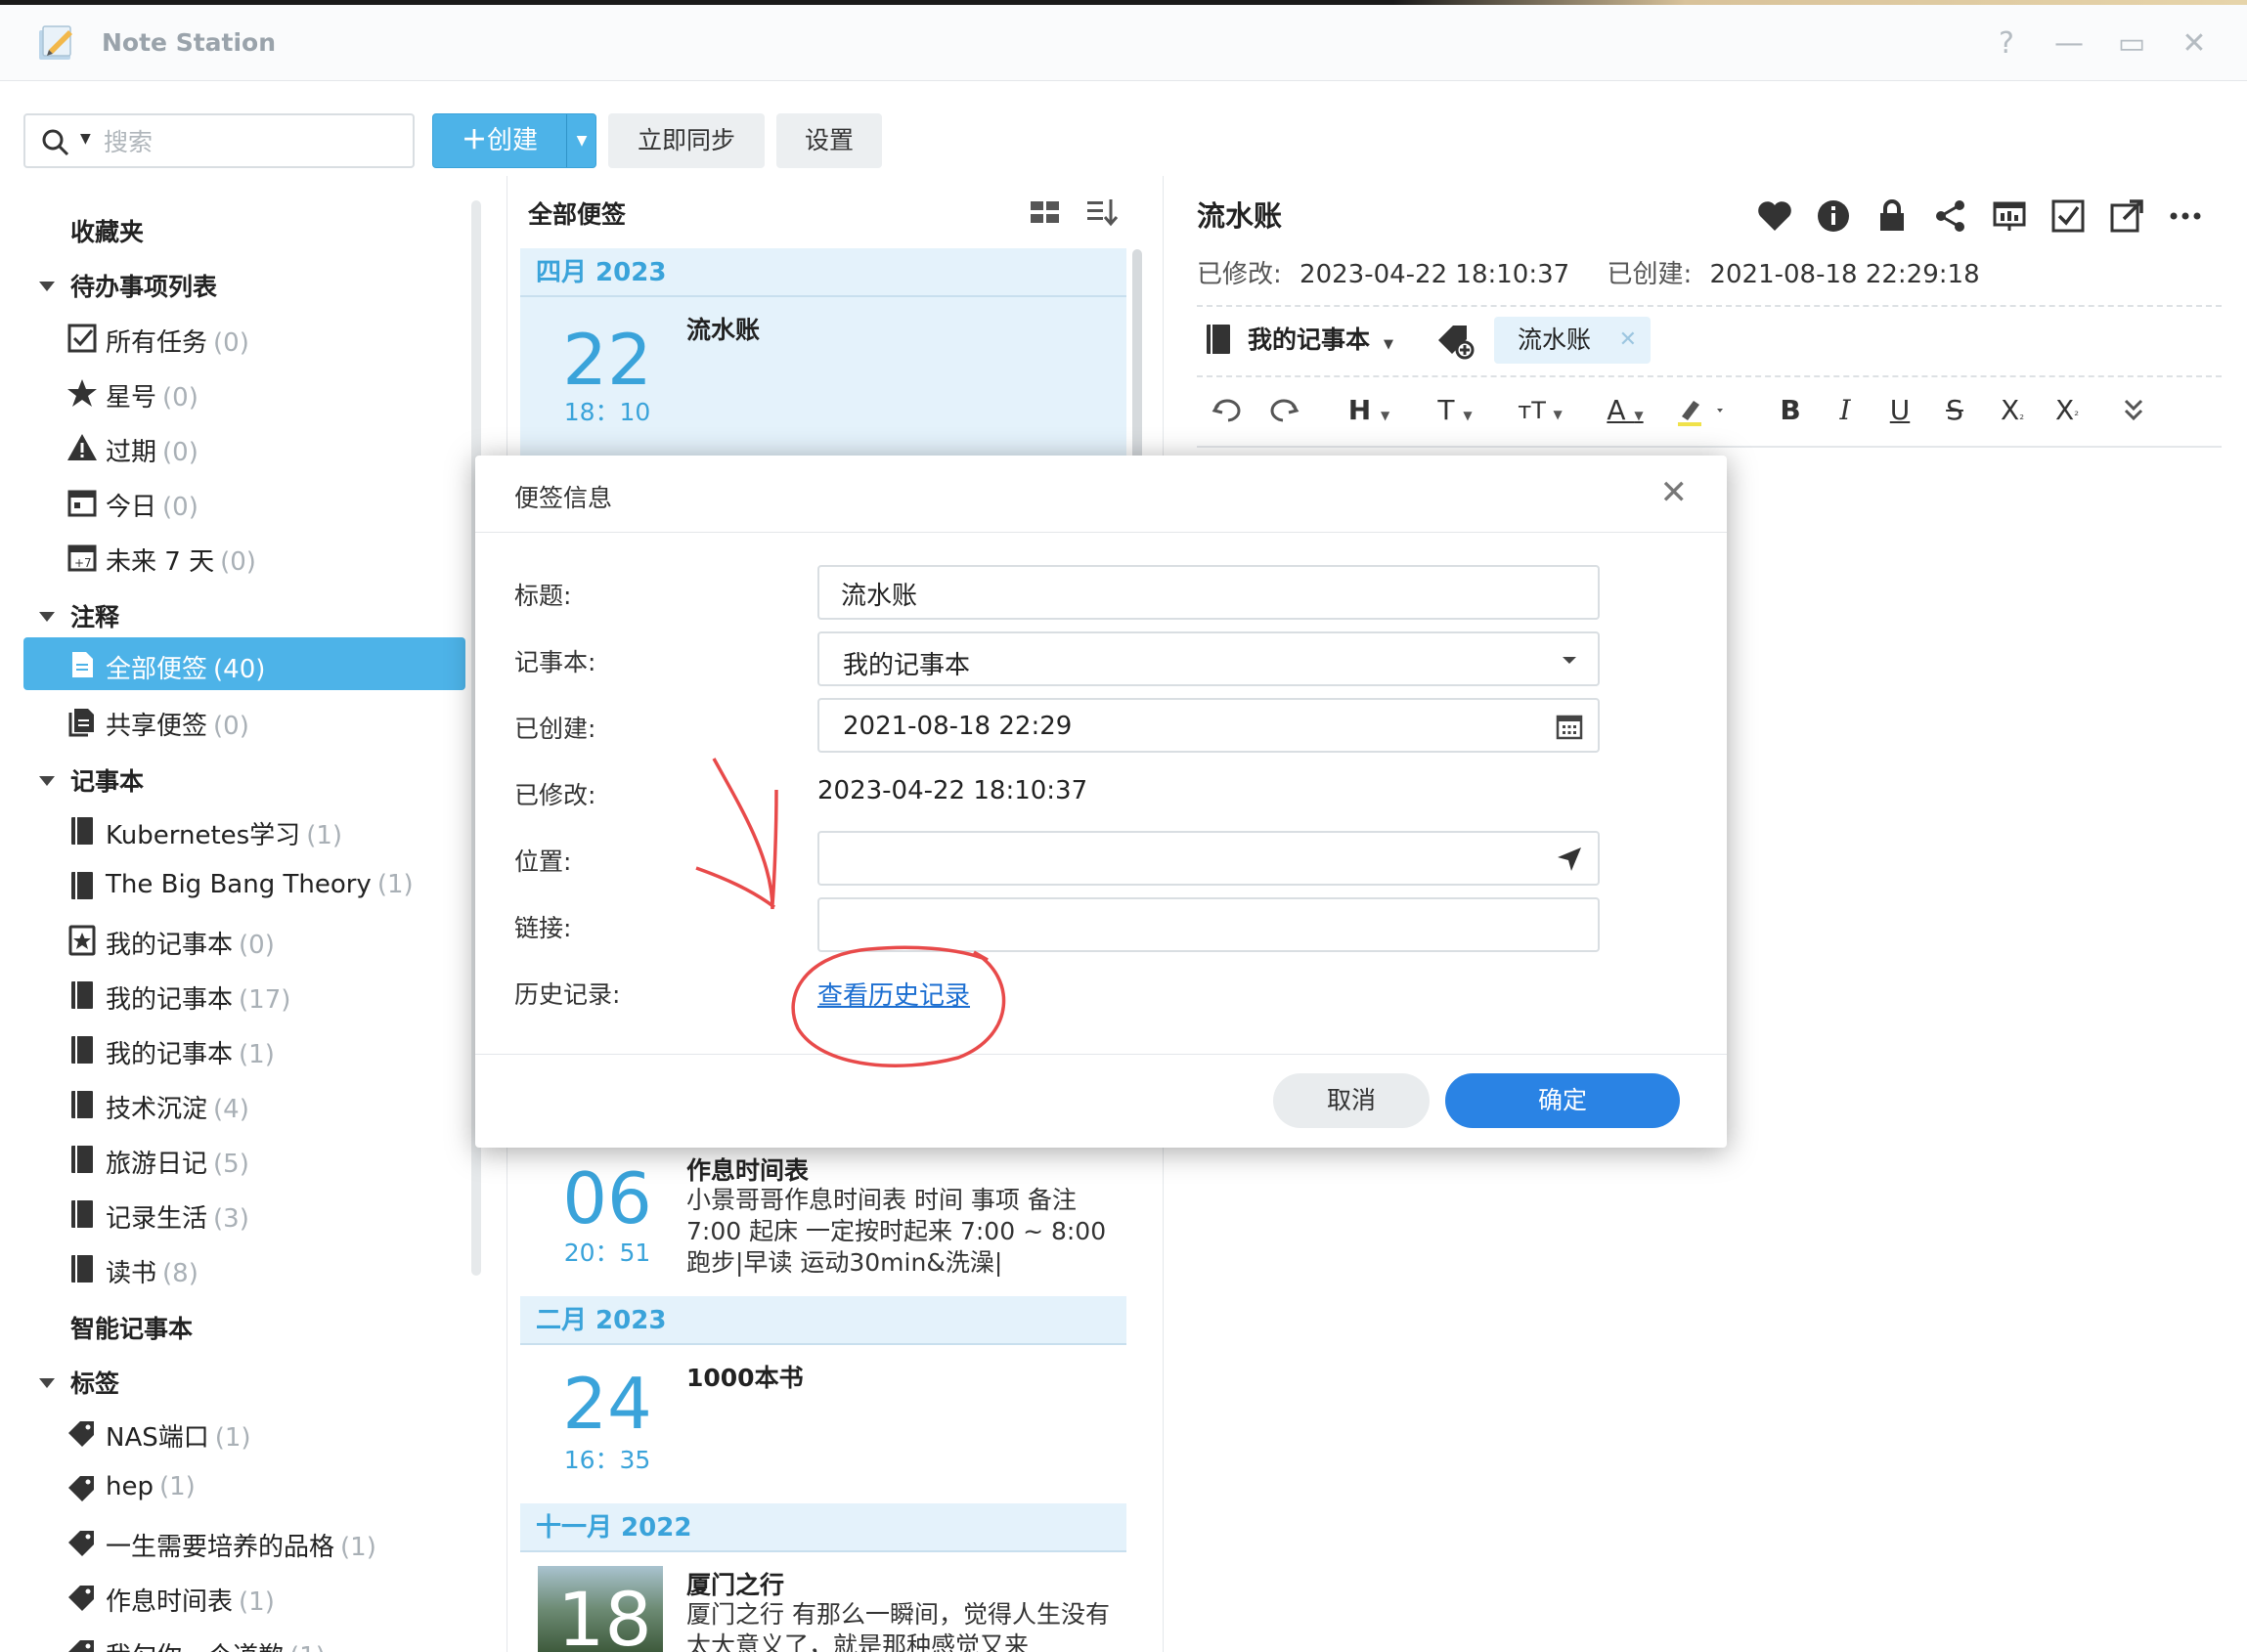 The width and height of the screenshot is (2247, 1652). Describe the element at coordinates (1369, 410) in the screenshot. I see `heading-dropdown: H ▼` at that location.